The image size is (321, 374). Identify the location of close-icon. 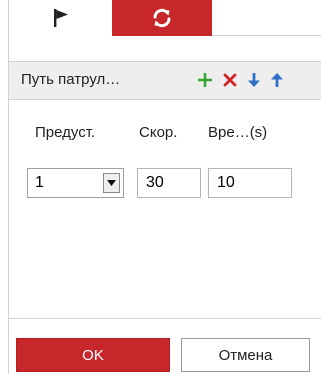
(230, 80).